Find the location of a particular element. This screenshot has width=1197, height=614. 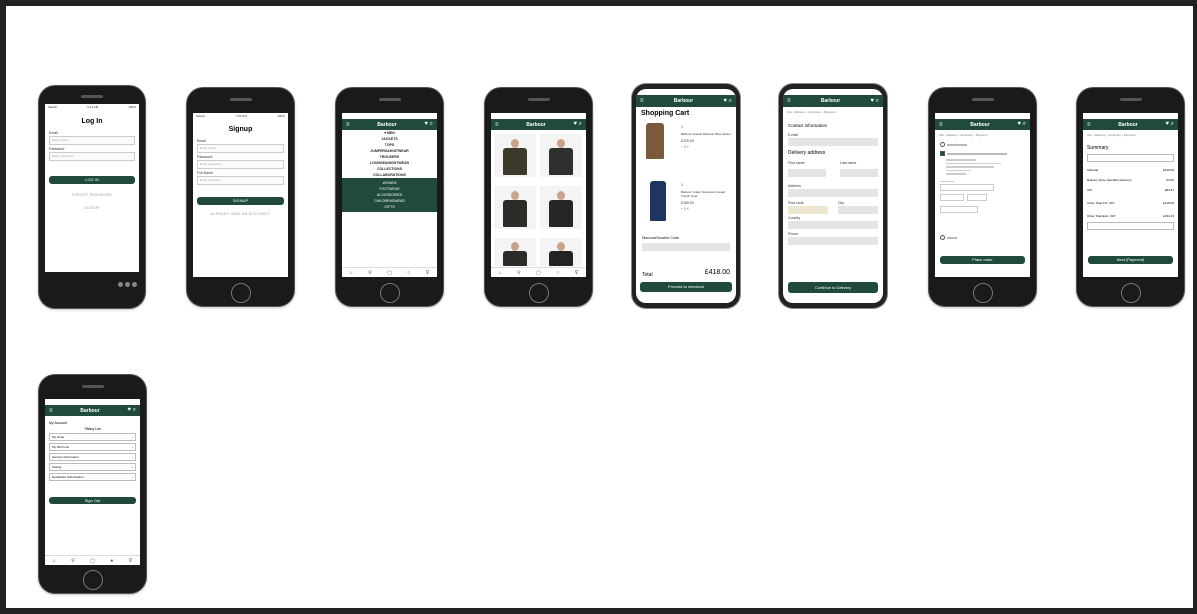

continue-button: Continue to Delivery is located at coordinates (833, 287).